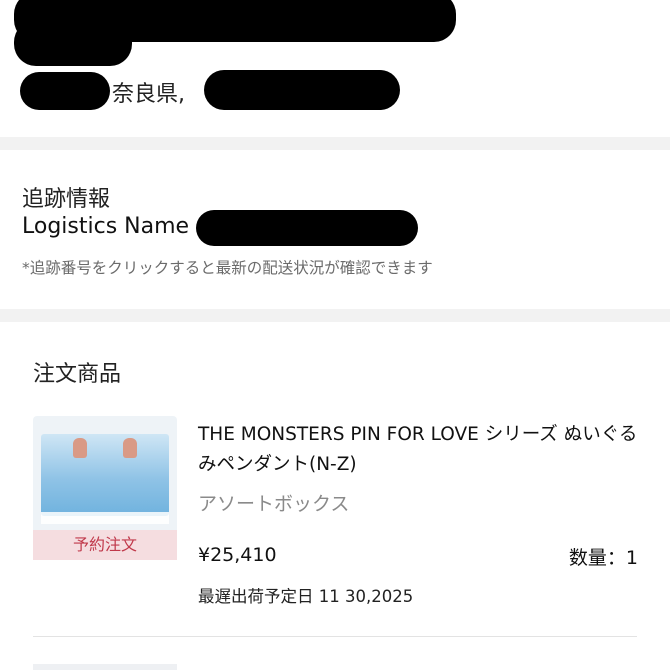 This screenshot has height=670, width=670. Describe the element at coordinates (274, 504) in the screenshot. I see `product-variant: アソートボックス` at that location.